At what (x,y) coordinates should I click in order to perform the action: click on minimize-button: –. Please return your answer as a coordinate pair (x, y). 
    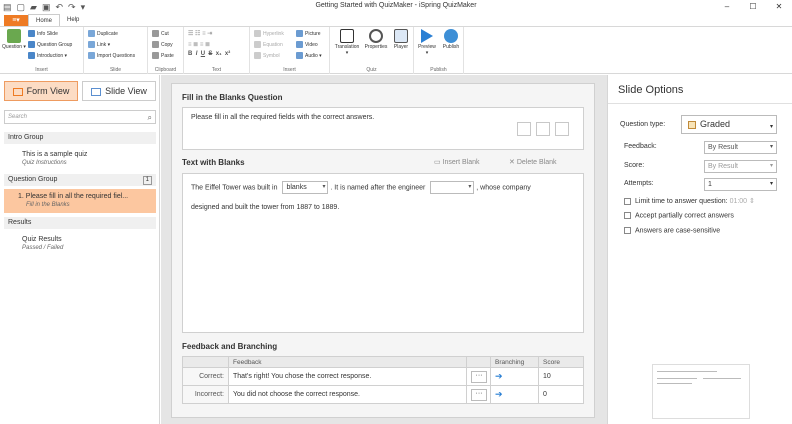
    Looking at the image, I should click on (727, 7).